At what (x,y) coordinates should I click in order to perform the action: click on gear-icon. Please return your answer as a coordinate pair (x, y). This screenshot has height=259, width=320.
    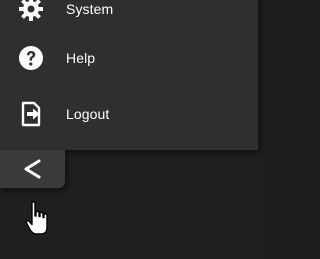
    Looking at the image, I should click on (31, 11).